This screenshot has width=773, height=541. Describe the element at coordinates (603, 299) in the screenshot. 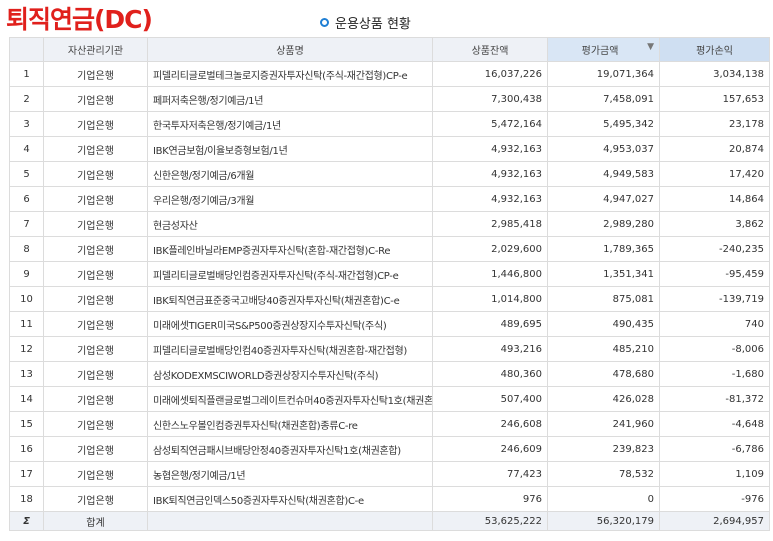

I see `valuation-cell: 875,081` at that location.